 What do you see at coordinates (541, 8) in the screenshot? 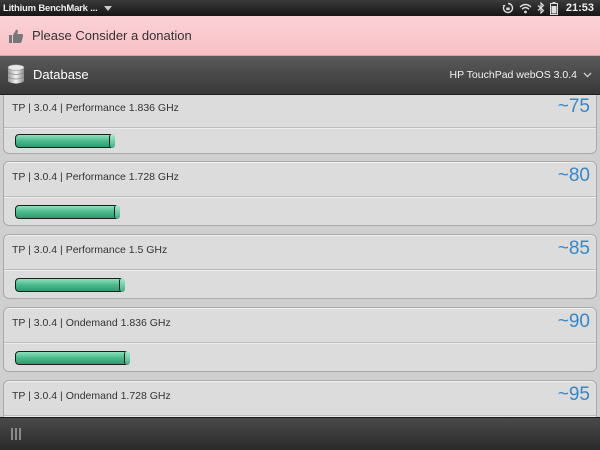
I see `bluetooth-icon` at bounding box center [541, 8].